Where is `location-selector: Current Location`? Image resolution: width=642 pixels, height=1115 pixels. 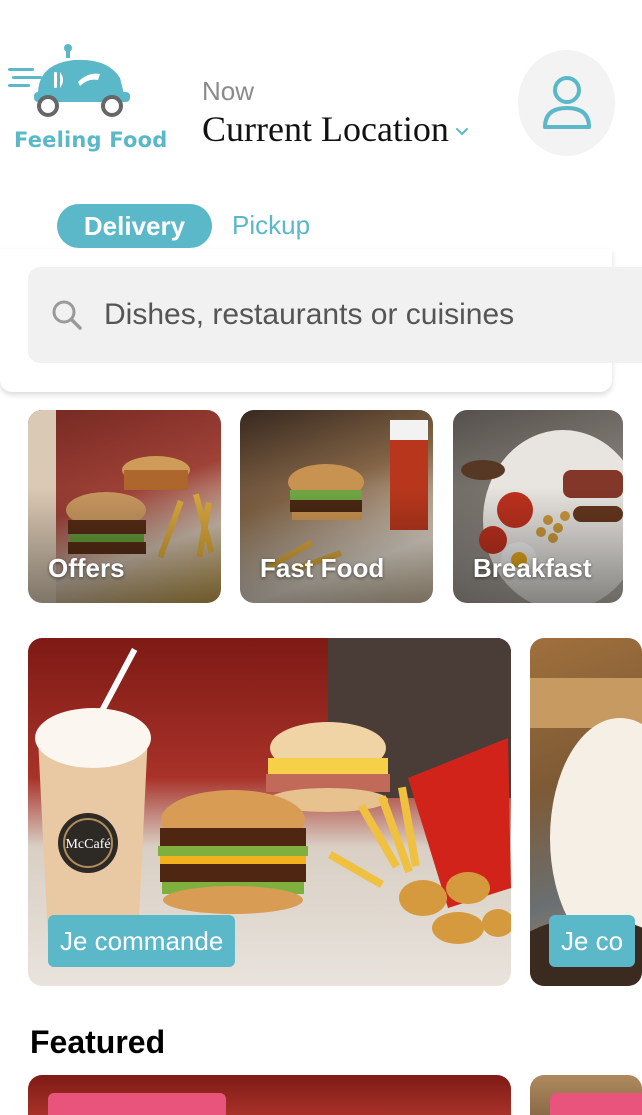 location-selector: Current Location is located at coordinates (335, 129).